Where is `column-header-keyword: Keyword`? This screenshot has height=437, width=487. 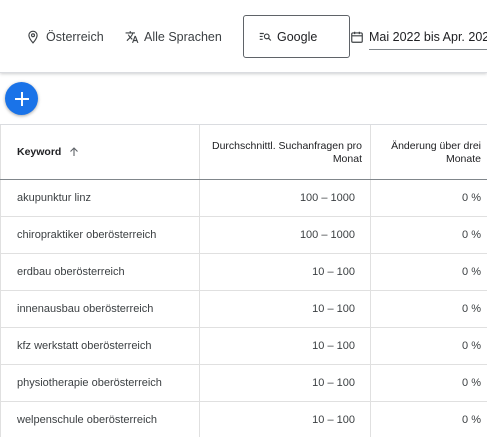 column-header-keyword: Keyword is located at coordinates (100, 152).